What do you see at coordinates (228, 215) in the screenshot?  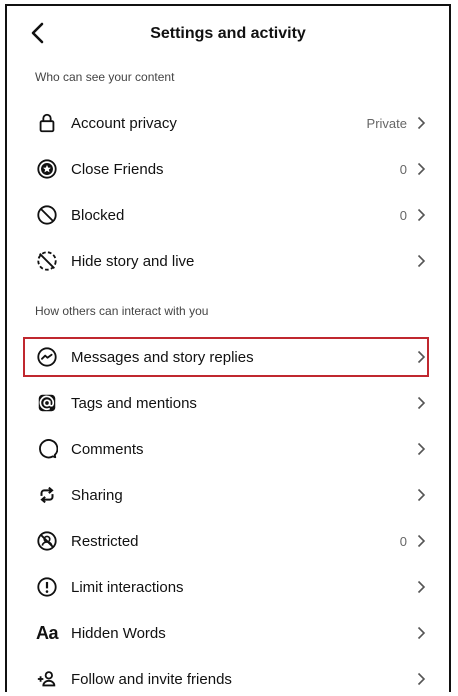 I see `row-blocked: Blocked 0` at bounding box center [228, 215].